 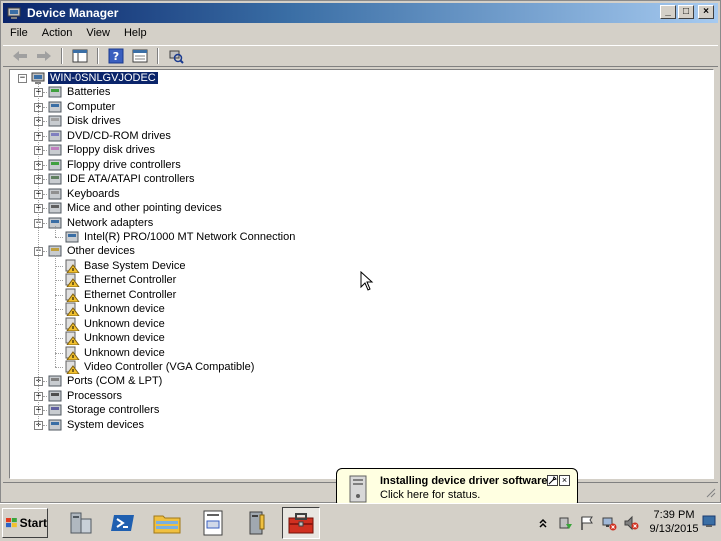 I want to click on start-button: Start, so click(x=25, y=523).